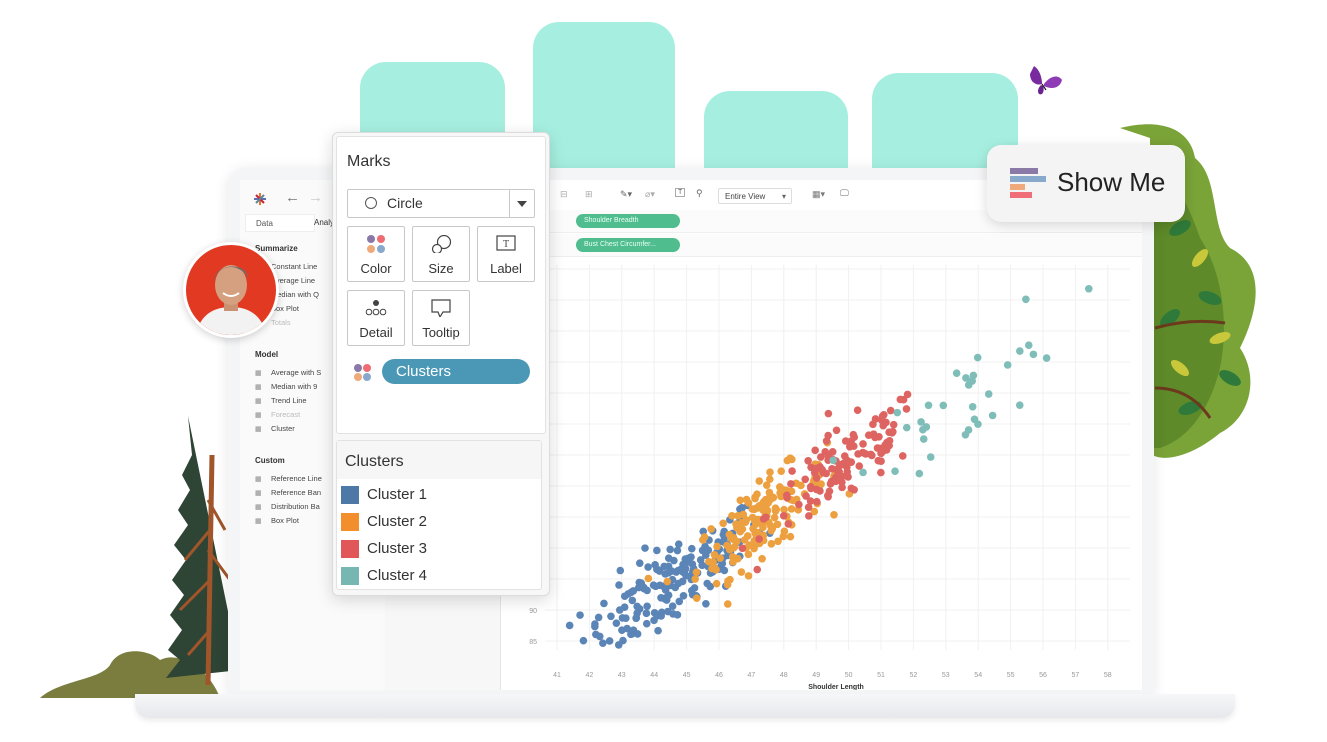 Image resolution: width=1327 pixels, height=742 pixels. I want to click on label-button: T Label, so click(506, 254).